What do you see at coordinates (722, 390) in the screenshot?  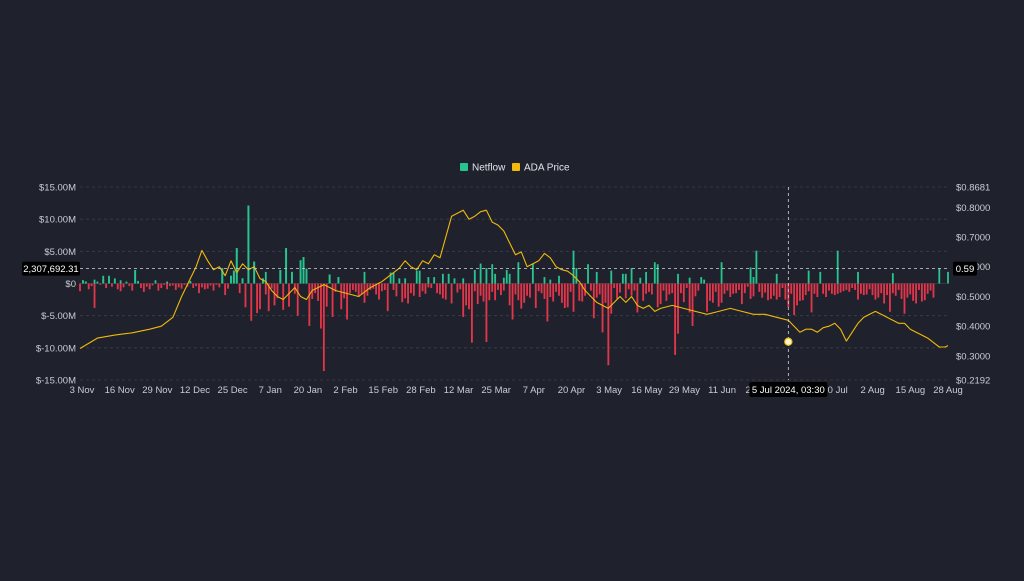 I see `x-tick-label: 11 Jun` at bounding box center [722, 390].